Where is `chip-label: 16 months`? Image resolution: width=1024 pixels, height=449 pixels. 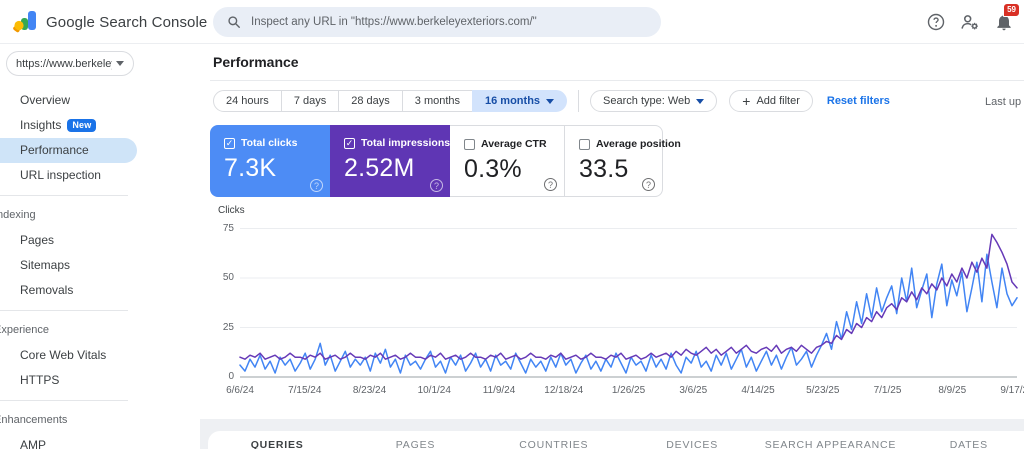 chip-label: 16 months is located at coordinates (513, 101).